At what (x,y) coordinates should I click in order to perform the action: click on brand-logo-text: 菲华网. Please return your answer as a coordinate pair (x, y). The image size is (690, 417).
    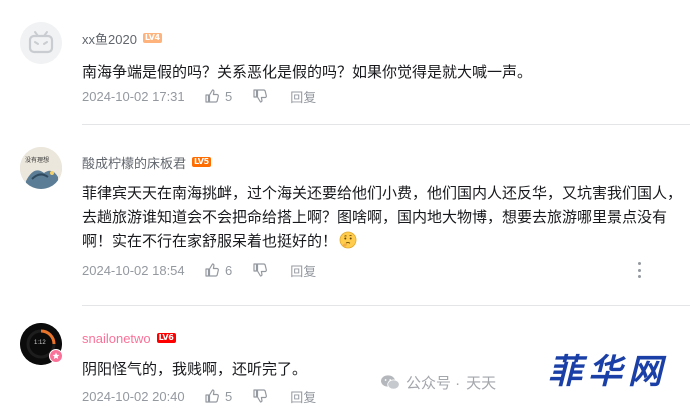
    Looking at the image, I should click on (608, 372).